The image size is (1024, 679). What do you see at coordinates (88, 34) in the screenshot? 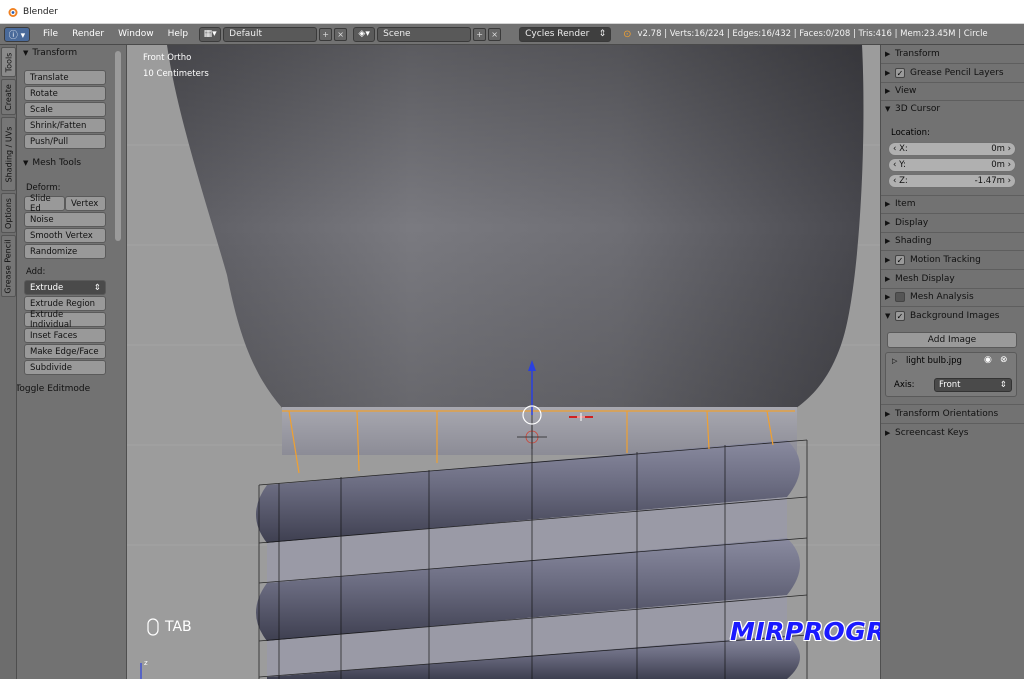
I see `menu-render: Render` at bounding box center [88, 34].